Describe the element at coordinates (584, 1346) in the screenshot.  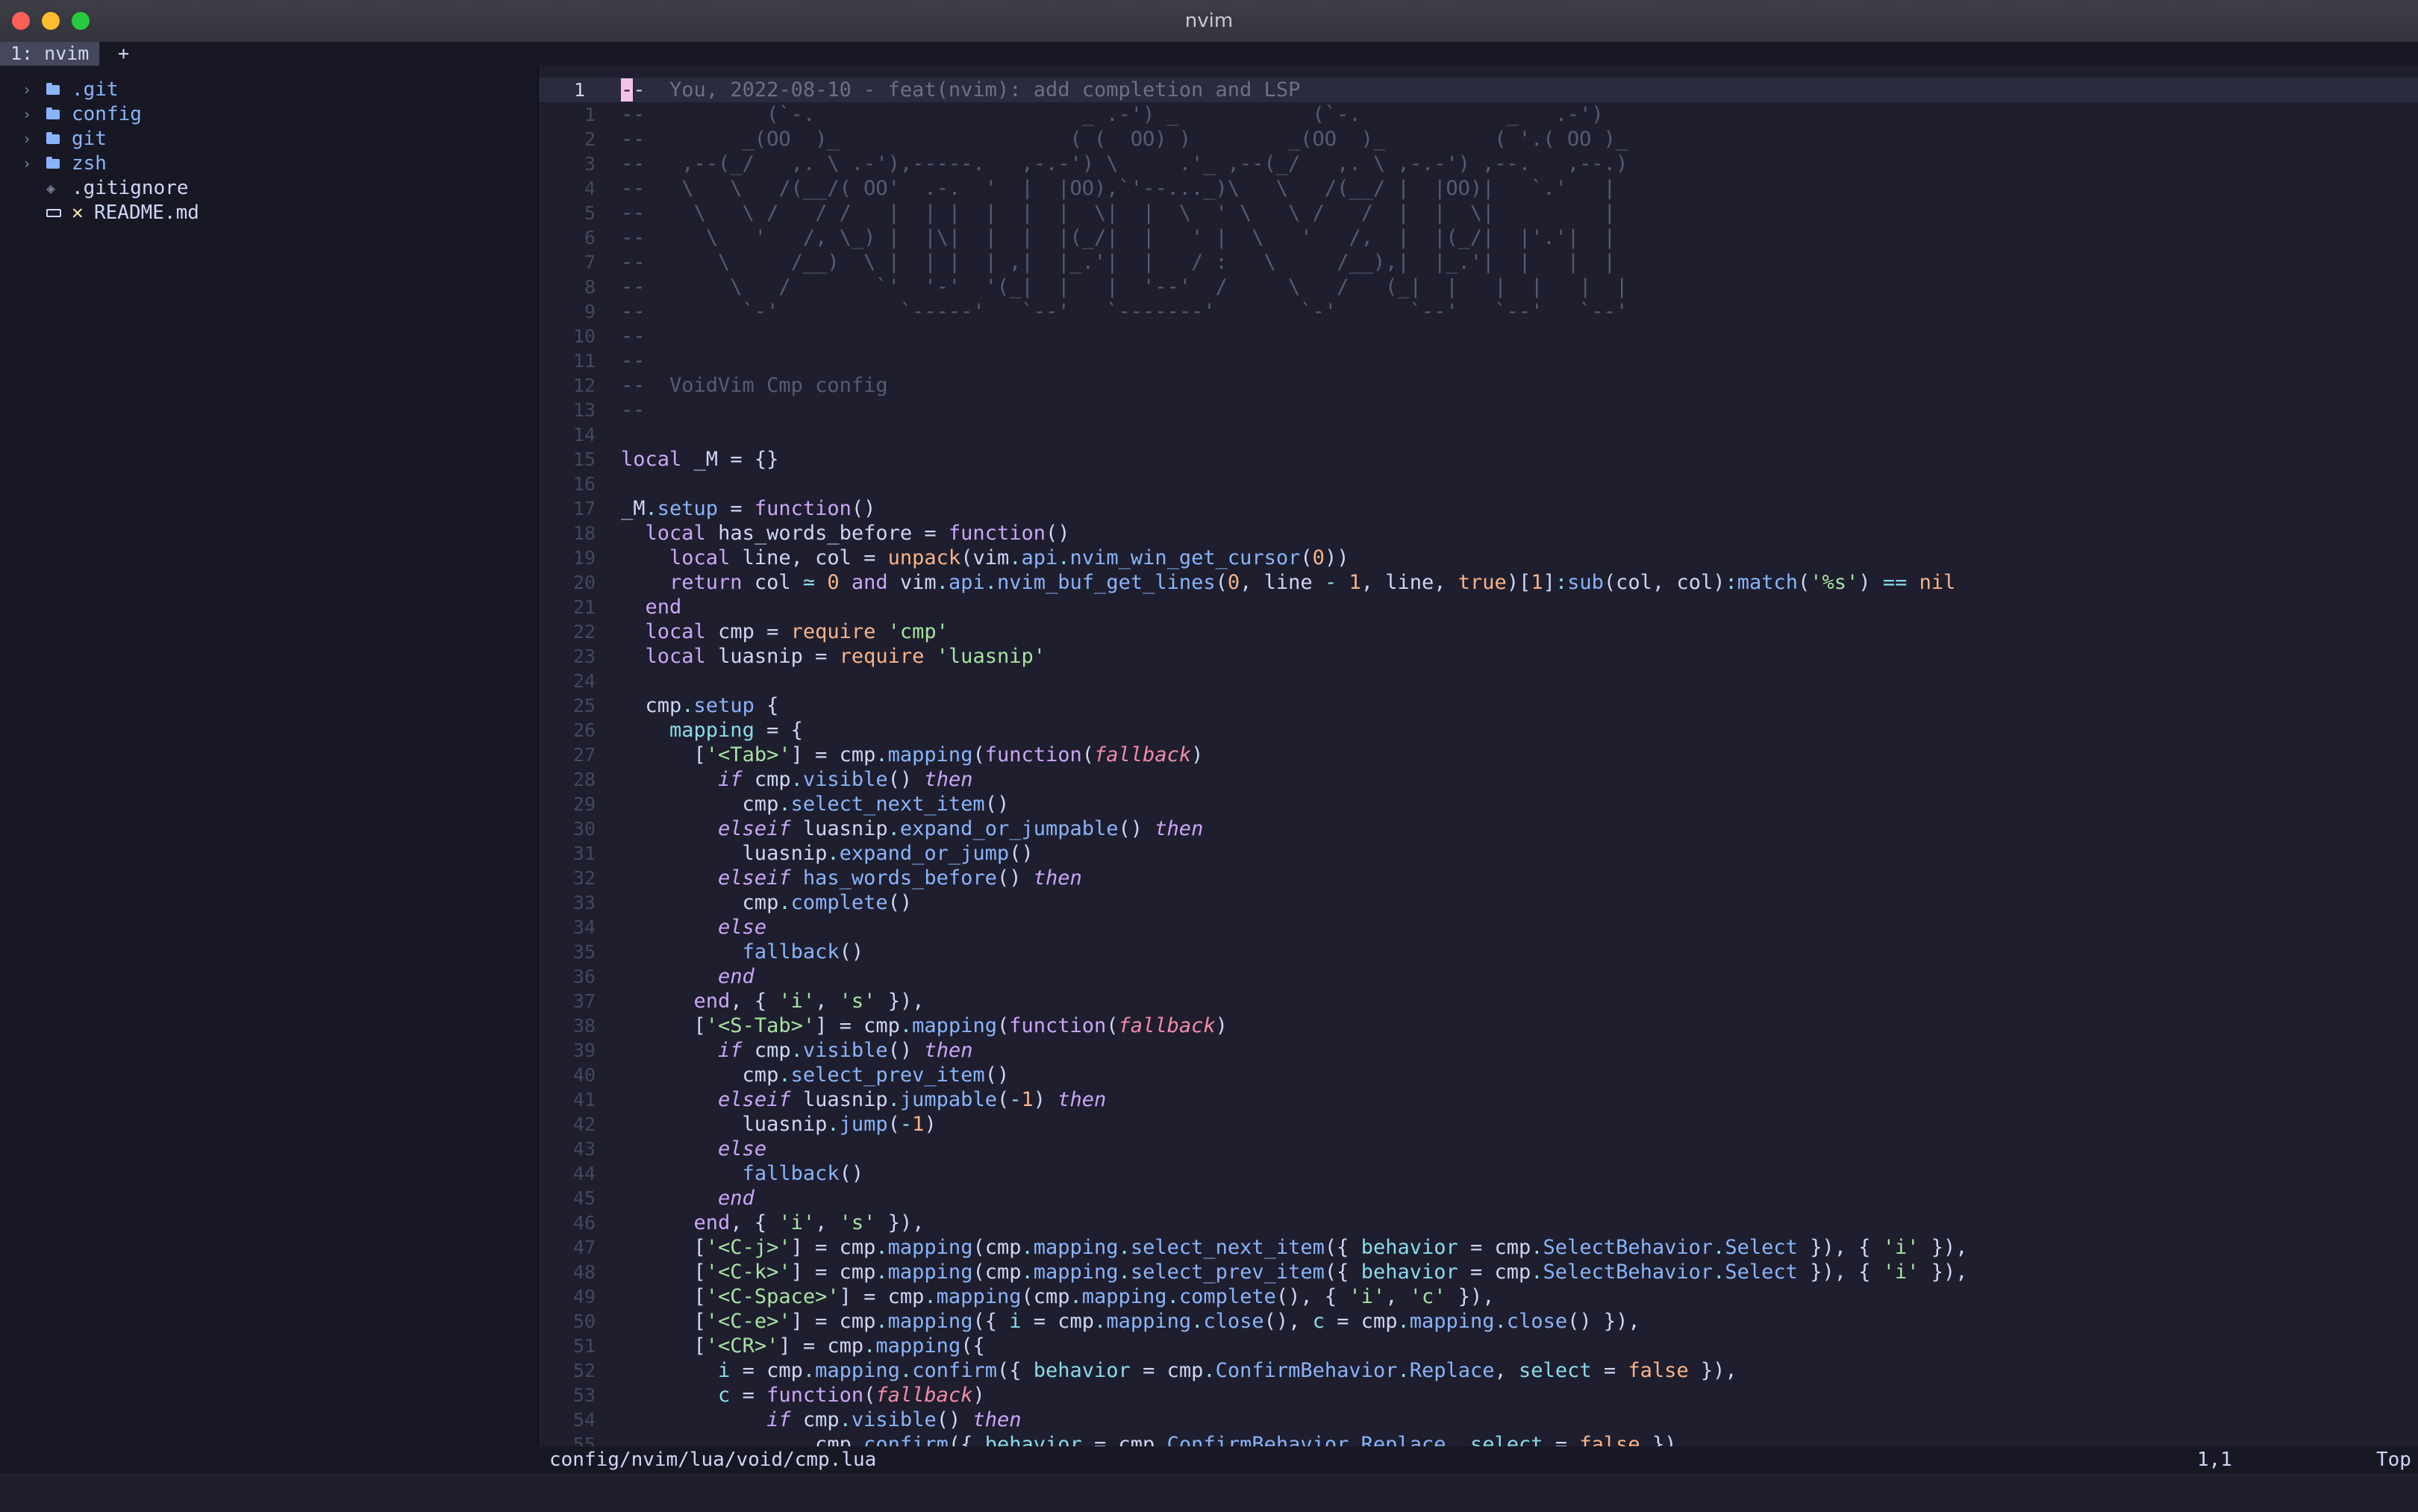
I see `line-number: 51` at that location.